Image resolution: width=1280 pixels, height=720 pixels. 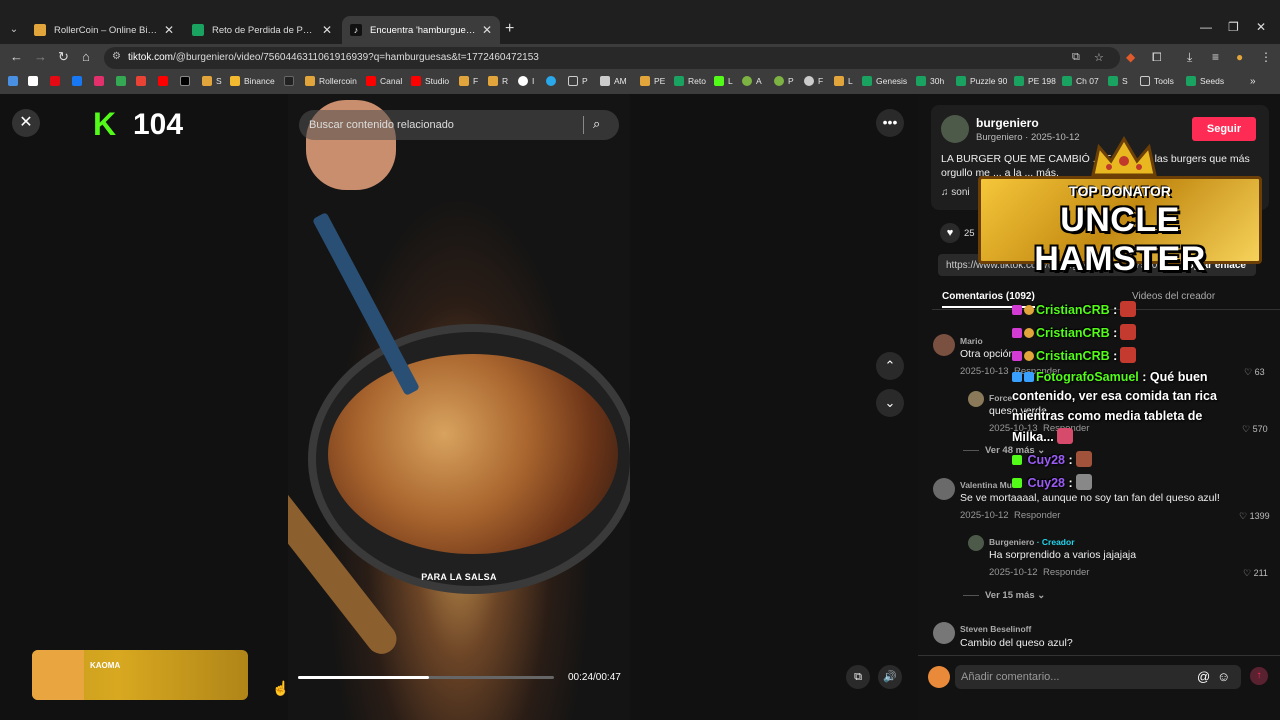 What do you see at coordinates (1099, 57) in the screenshot?
I see `bookmark-star-icon: ☆` at bounding box center [1099, 57].